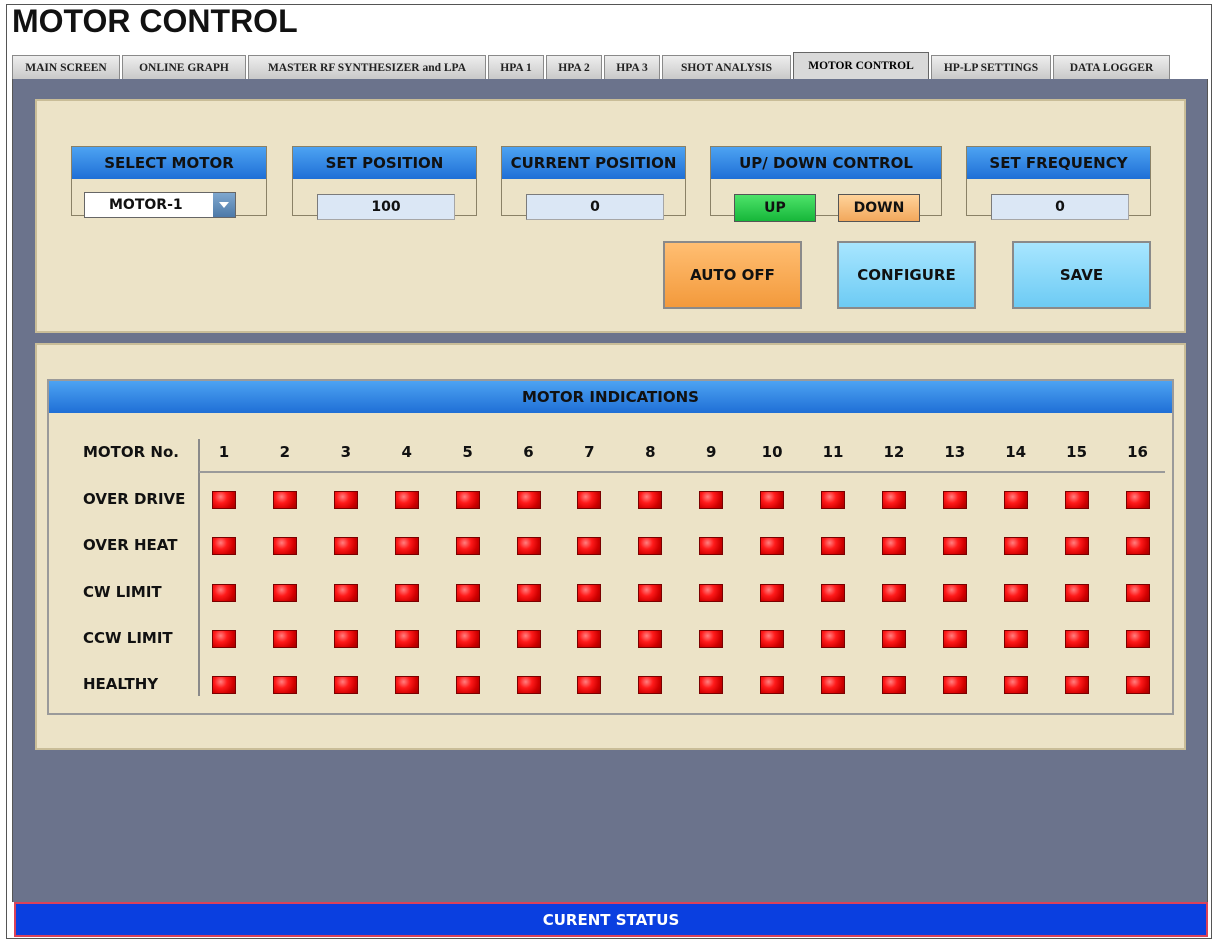 The height and width of the screenshot is (941, 1216). What do you see at coordinates (121, 684) in the screenshot?
I see `row-label-healthy: HEALTHY` at bounding box center [121, 684].